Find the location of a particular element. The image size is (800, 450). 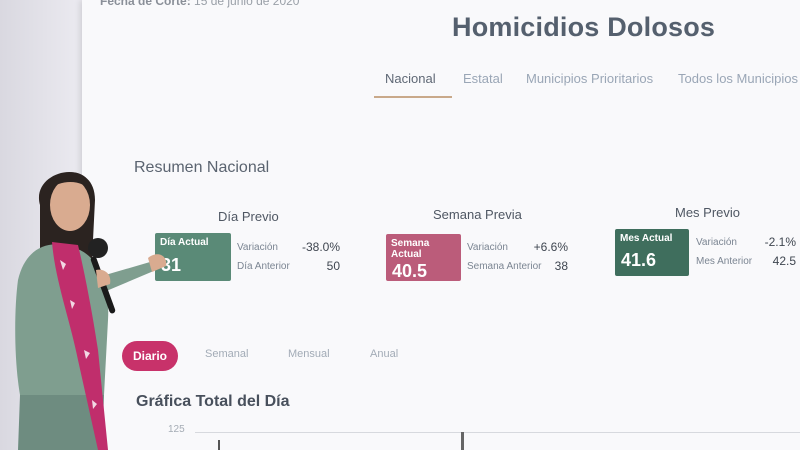

cutoff-label: Fecha de Corte: is located at coordinates (145, 4).